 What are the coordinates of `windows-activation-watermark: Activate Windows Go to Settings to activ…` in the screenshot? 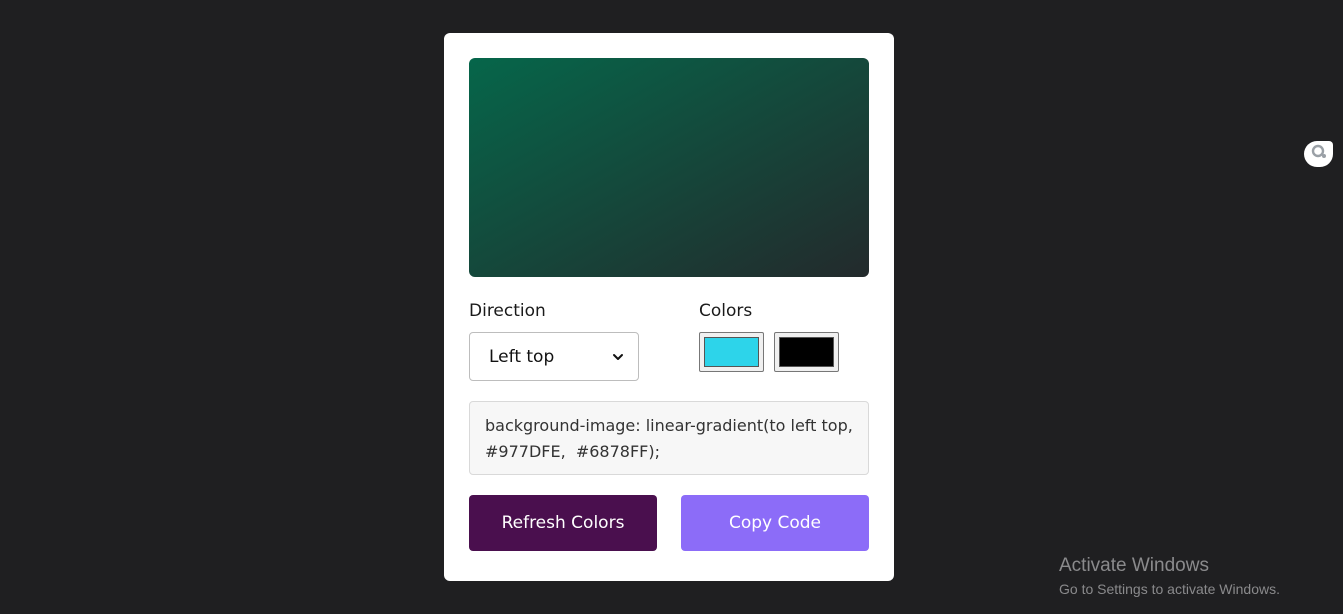 It's located at (1169, 577).